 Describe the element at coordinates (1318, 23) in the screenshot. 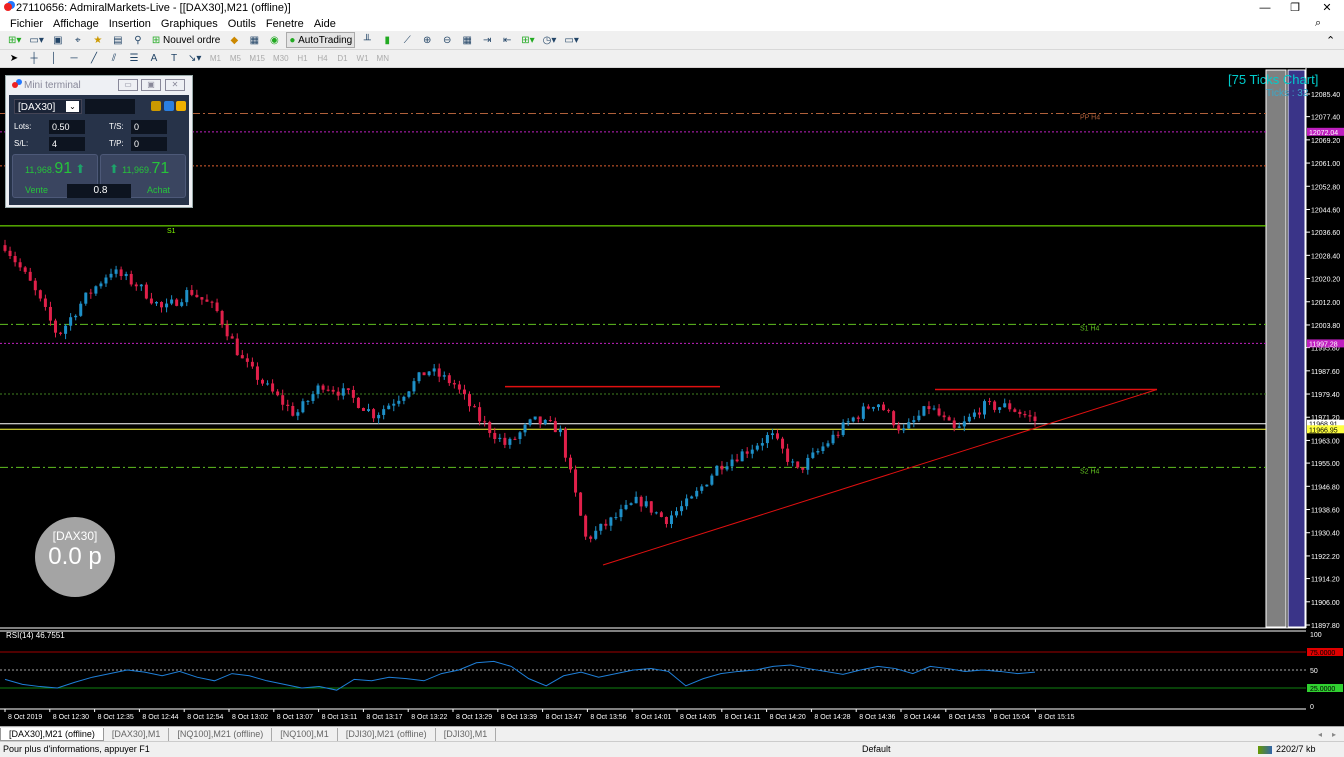

I see `search-icon: ⌕` at that location.